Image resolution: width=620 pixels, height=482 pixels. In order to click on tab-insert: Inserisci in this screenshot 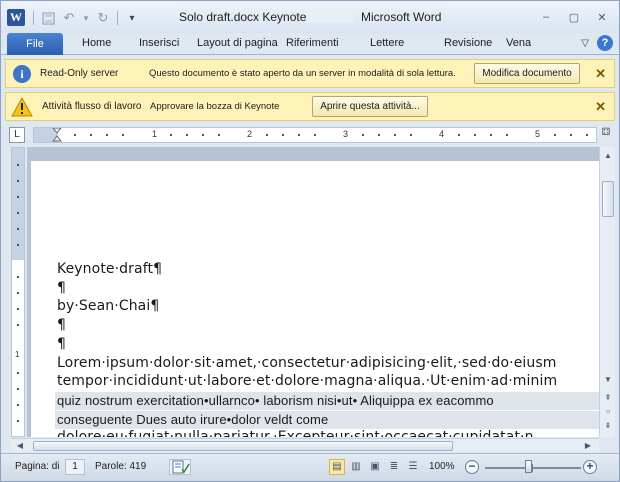, I will do `click(159, 43)`.